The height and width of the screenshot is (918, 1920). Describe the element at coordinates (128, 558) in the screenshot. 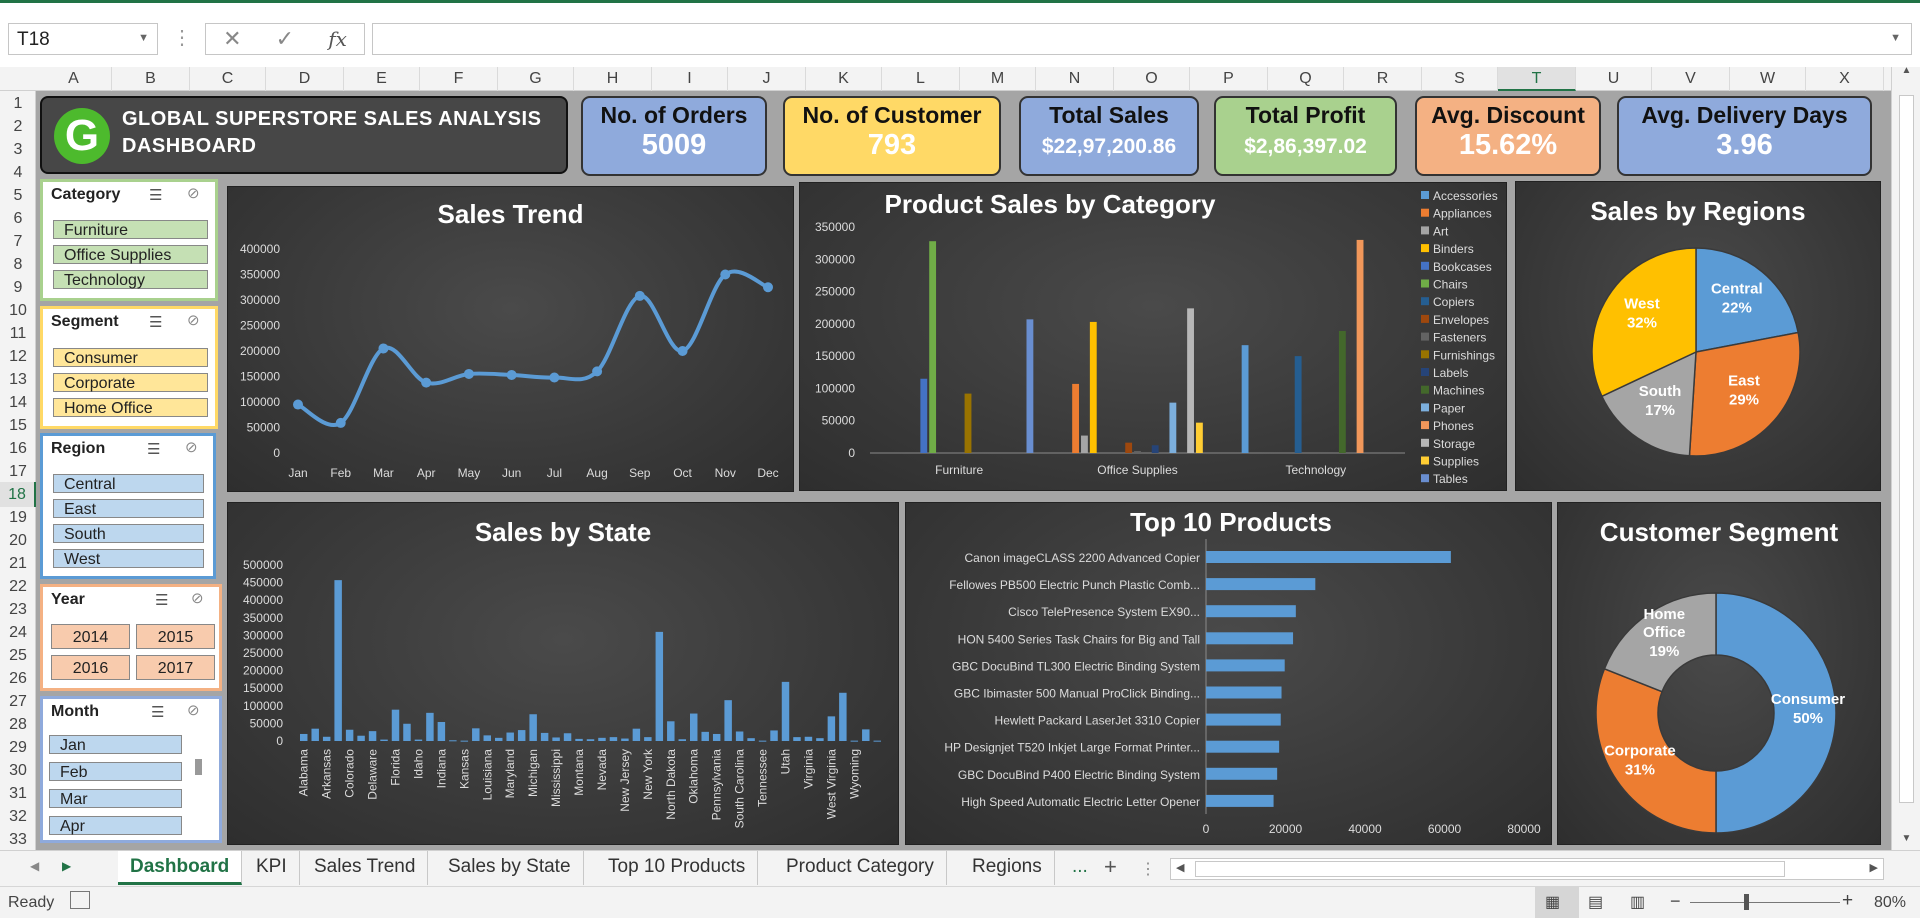

I see `slicer-item-west: West` at that location.